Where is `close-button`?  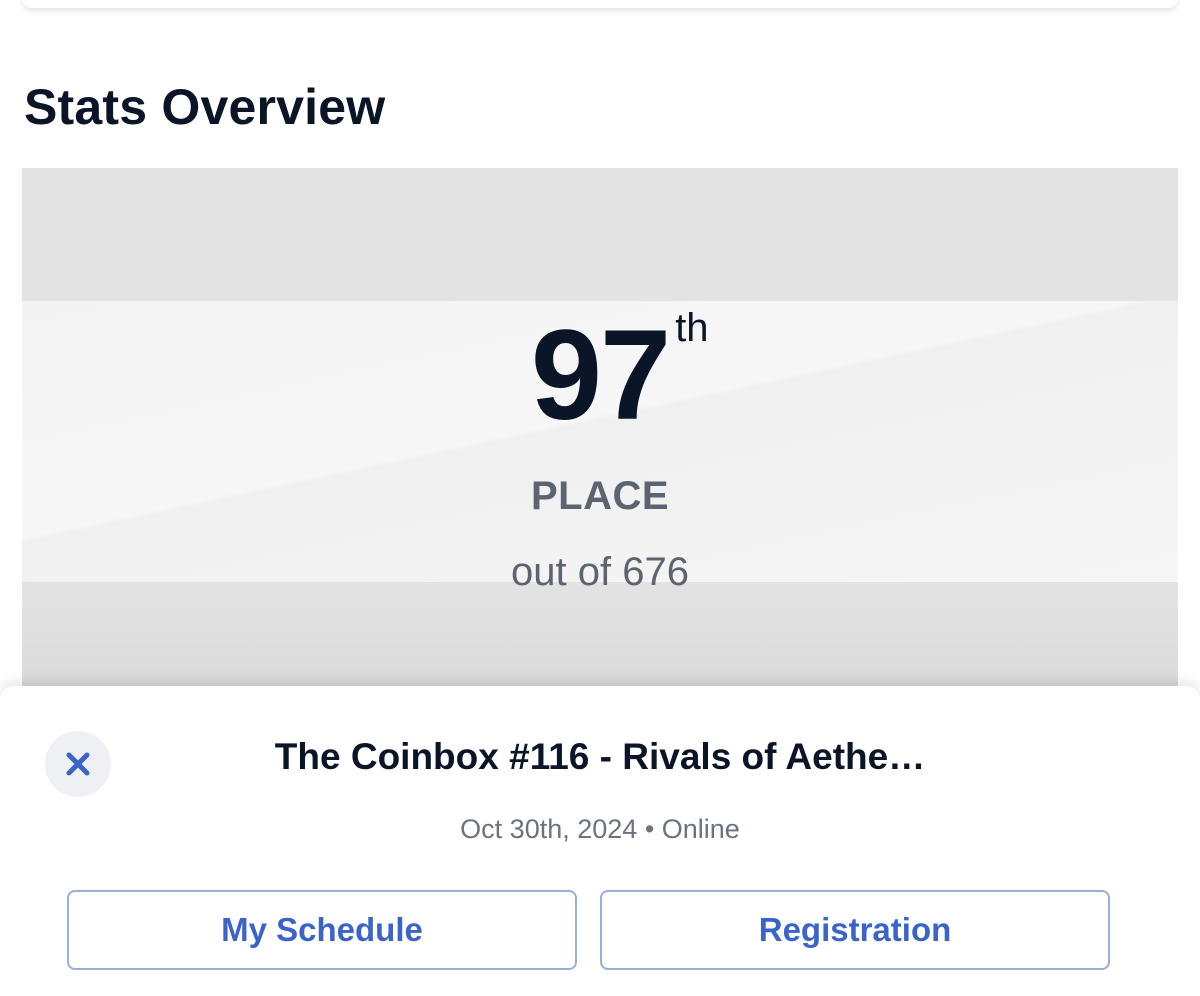 close-button is located at coordinates (78, 764).